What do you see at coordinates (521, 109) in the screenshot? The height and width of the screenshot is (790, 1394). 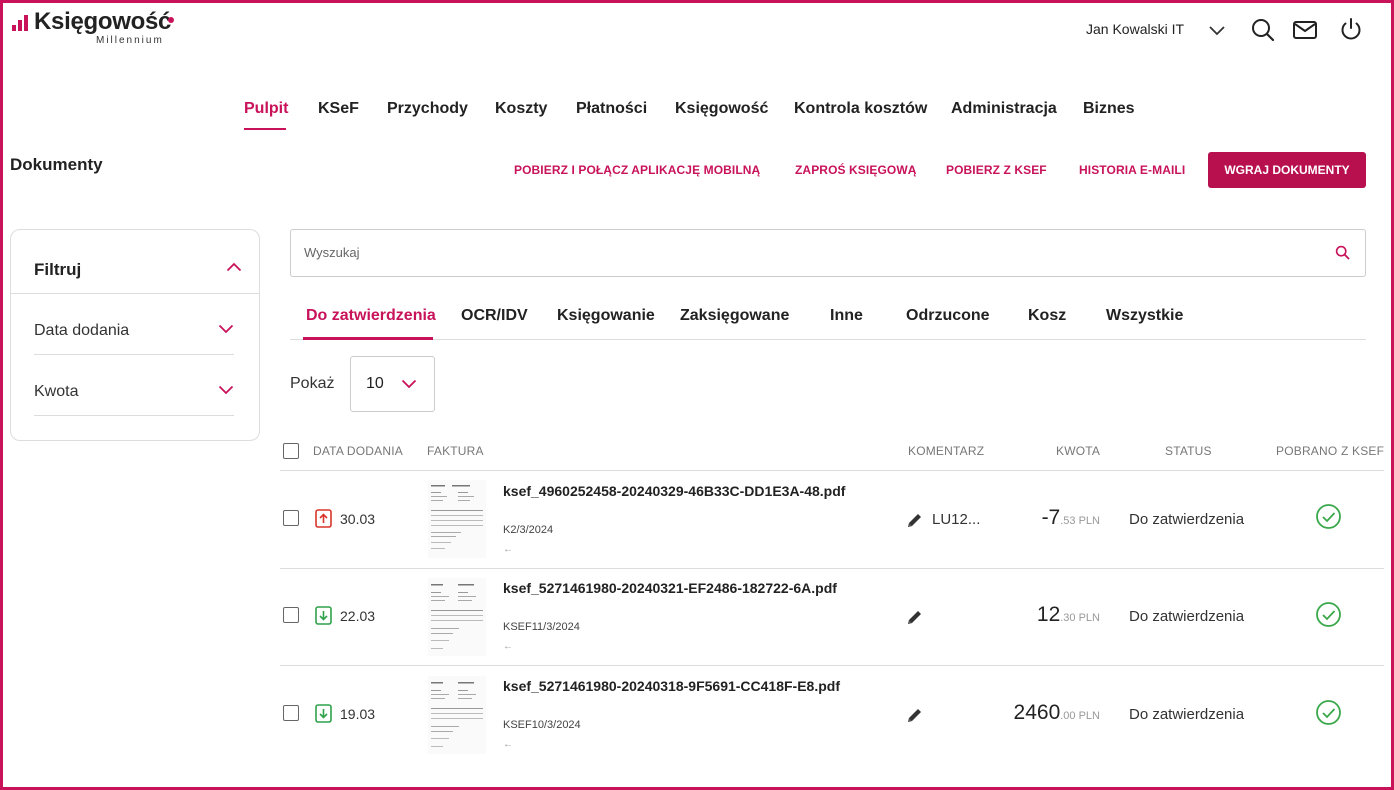 I see `nav-item-koszty: Koszty` at bounding box center [521, 109].